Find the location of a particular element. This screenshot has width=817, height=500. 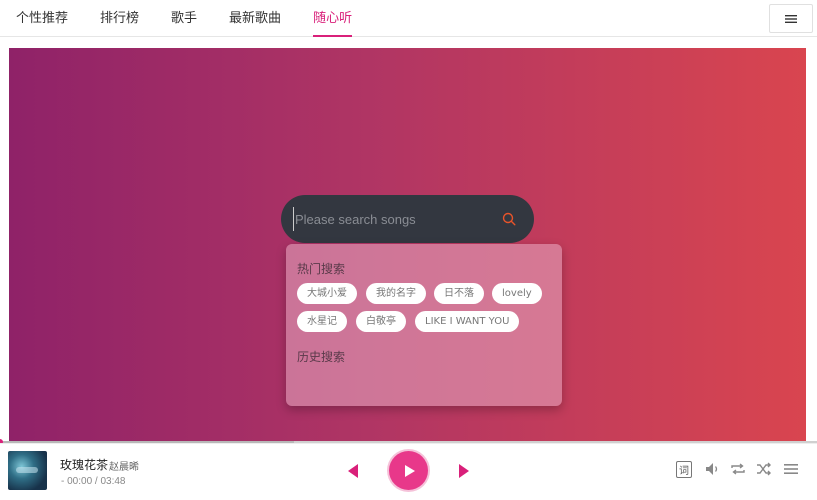

playlist-button is located at coordinates (791, 469).